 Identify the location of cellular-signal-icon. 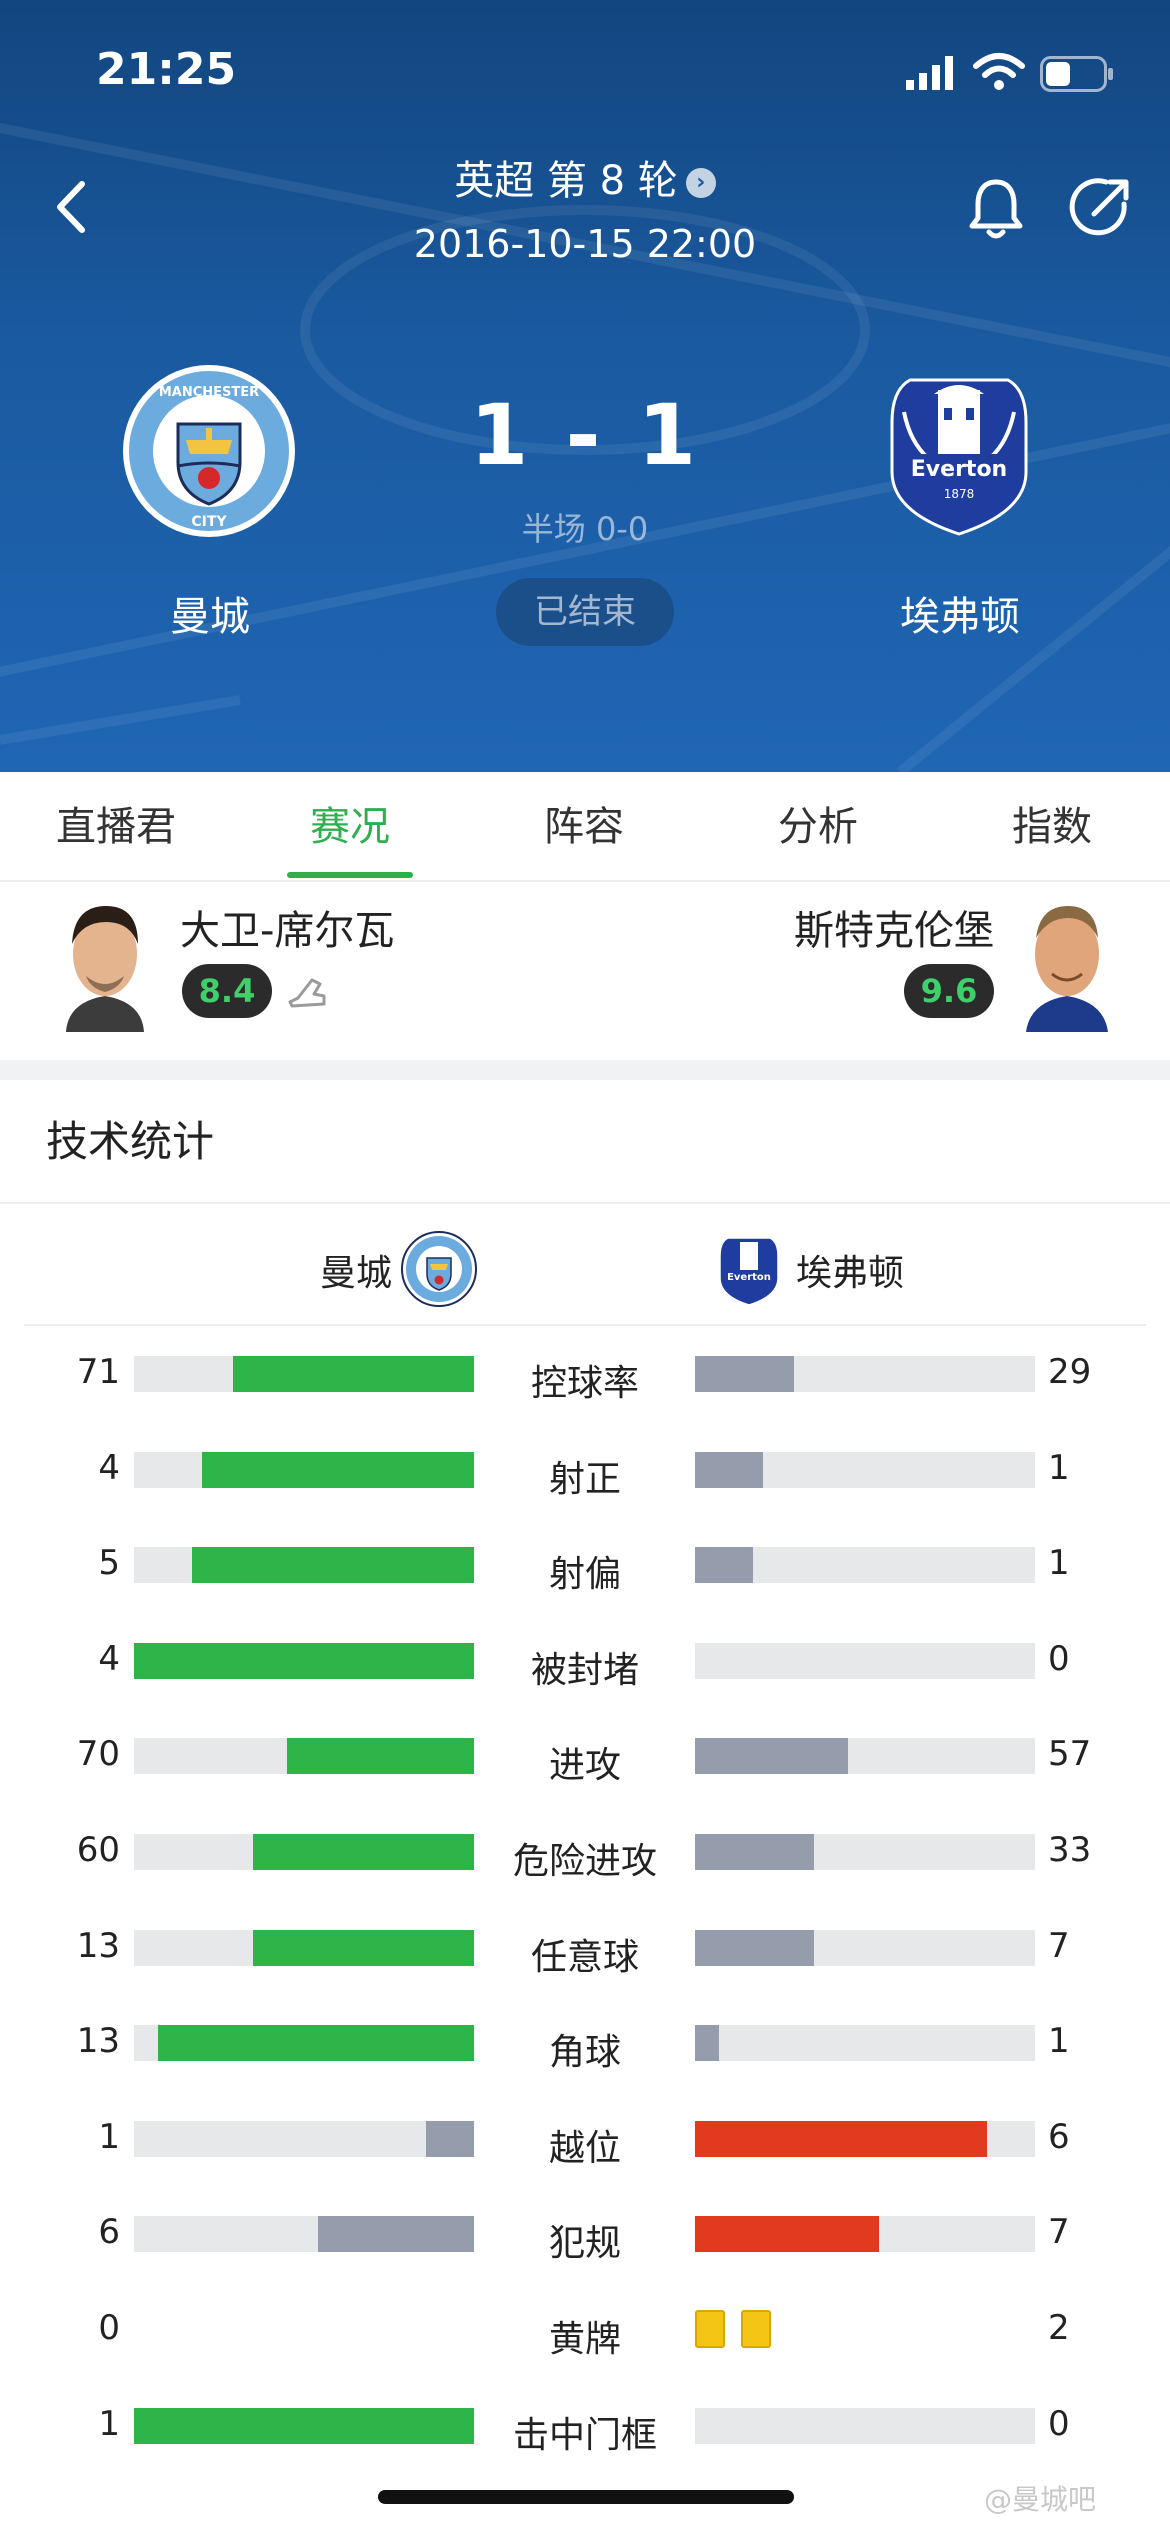
(929, 73).